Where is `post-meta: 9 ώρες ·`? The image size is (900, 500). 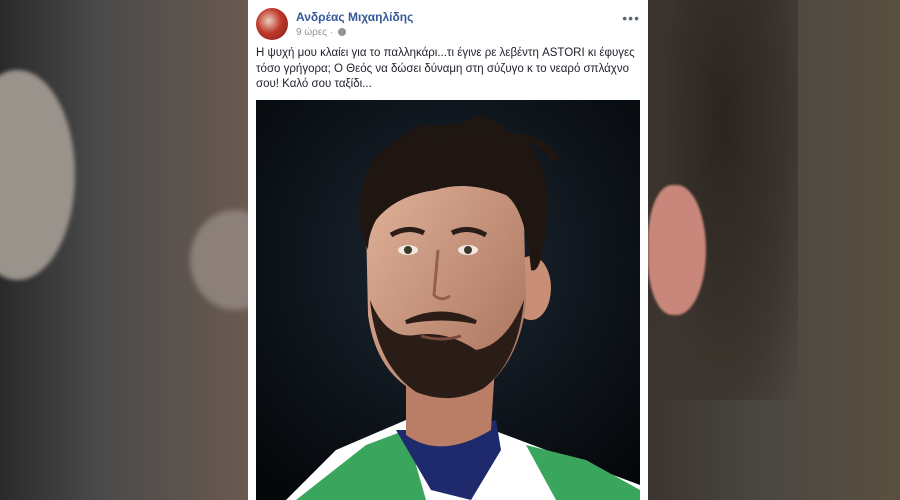
post-meta: 9 ώρες · is located at coordinates (321, 32).